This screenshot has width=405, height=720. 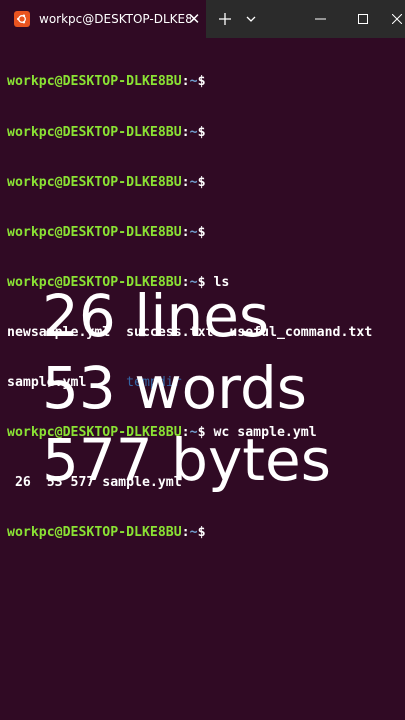 What do you see at coordinates (251, 19) in the screenshot?
I see `dropdown-chevron-icon` at bounding box center [251, 19].